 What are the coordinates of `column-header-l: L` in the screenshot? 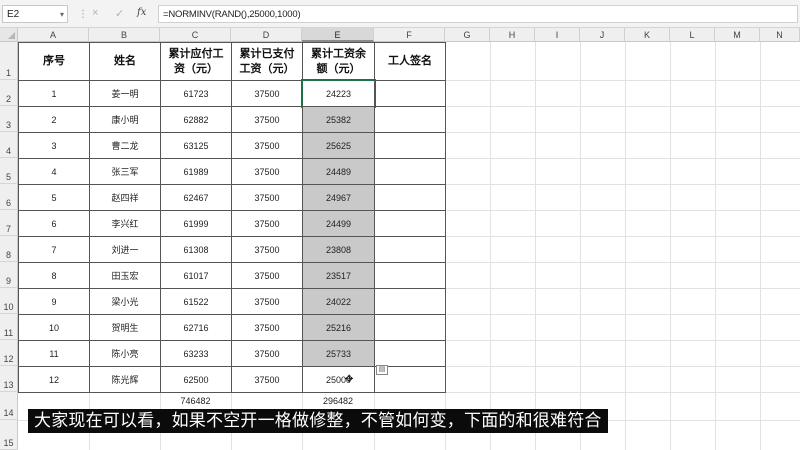 It's located at (692, 35).